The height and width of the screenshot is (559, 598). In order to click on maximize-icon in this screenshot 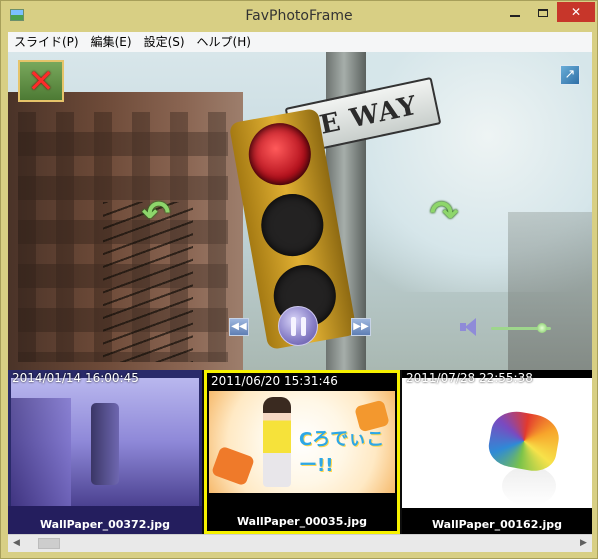, I will do `click(542, 12)`.